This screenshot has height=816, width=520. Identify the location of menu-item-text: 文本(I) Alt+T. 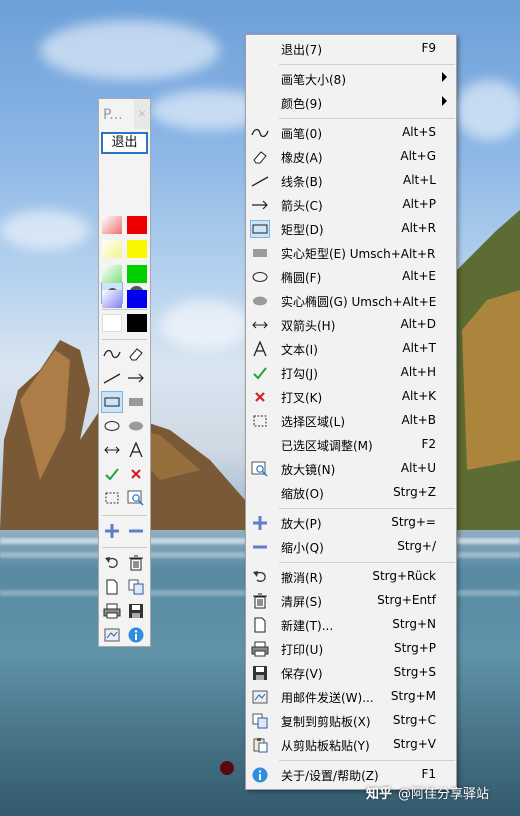
(351, 349).